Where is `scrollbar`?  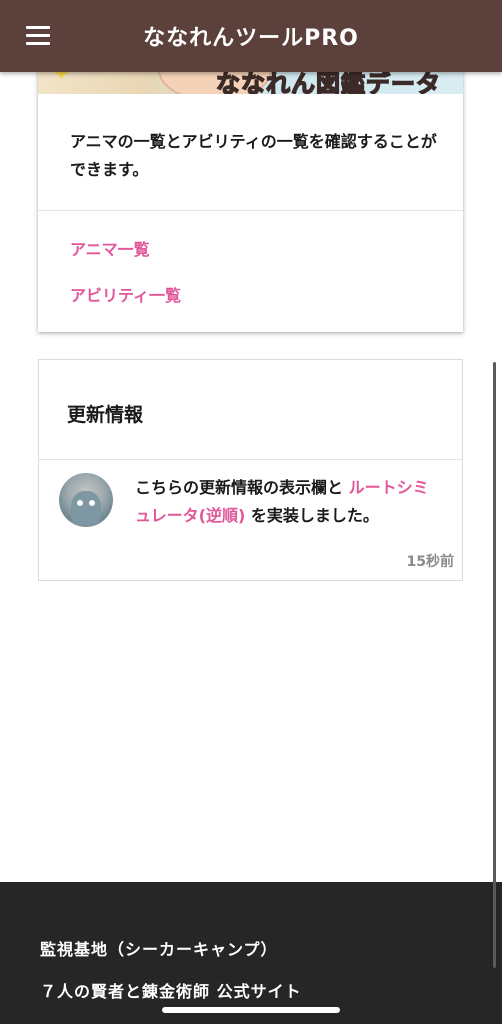 scrollbar is located at coordinates (494, 665).